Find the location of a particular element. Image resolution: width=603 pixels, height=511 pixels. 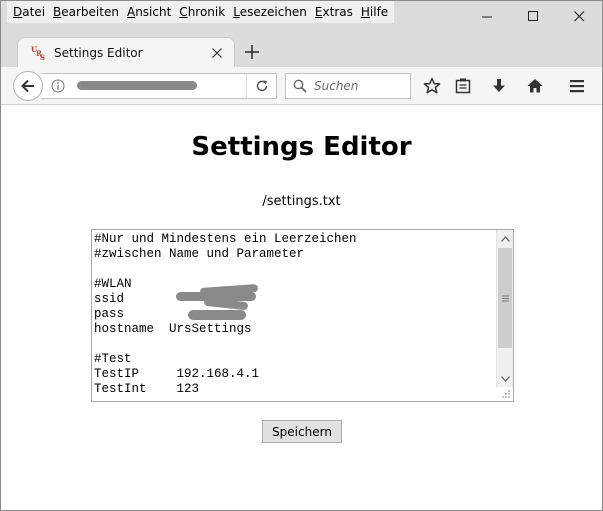

search-bar is located at coordinates (348, 86).